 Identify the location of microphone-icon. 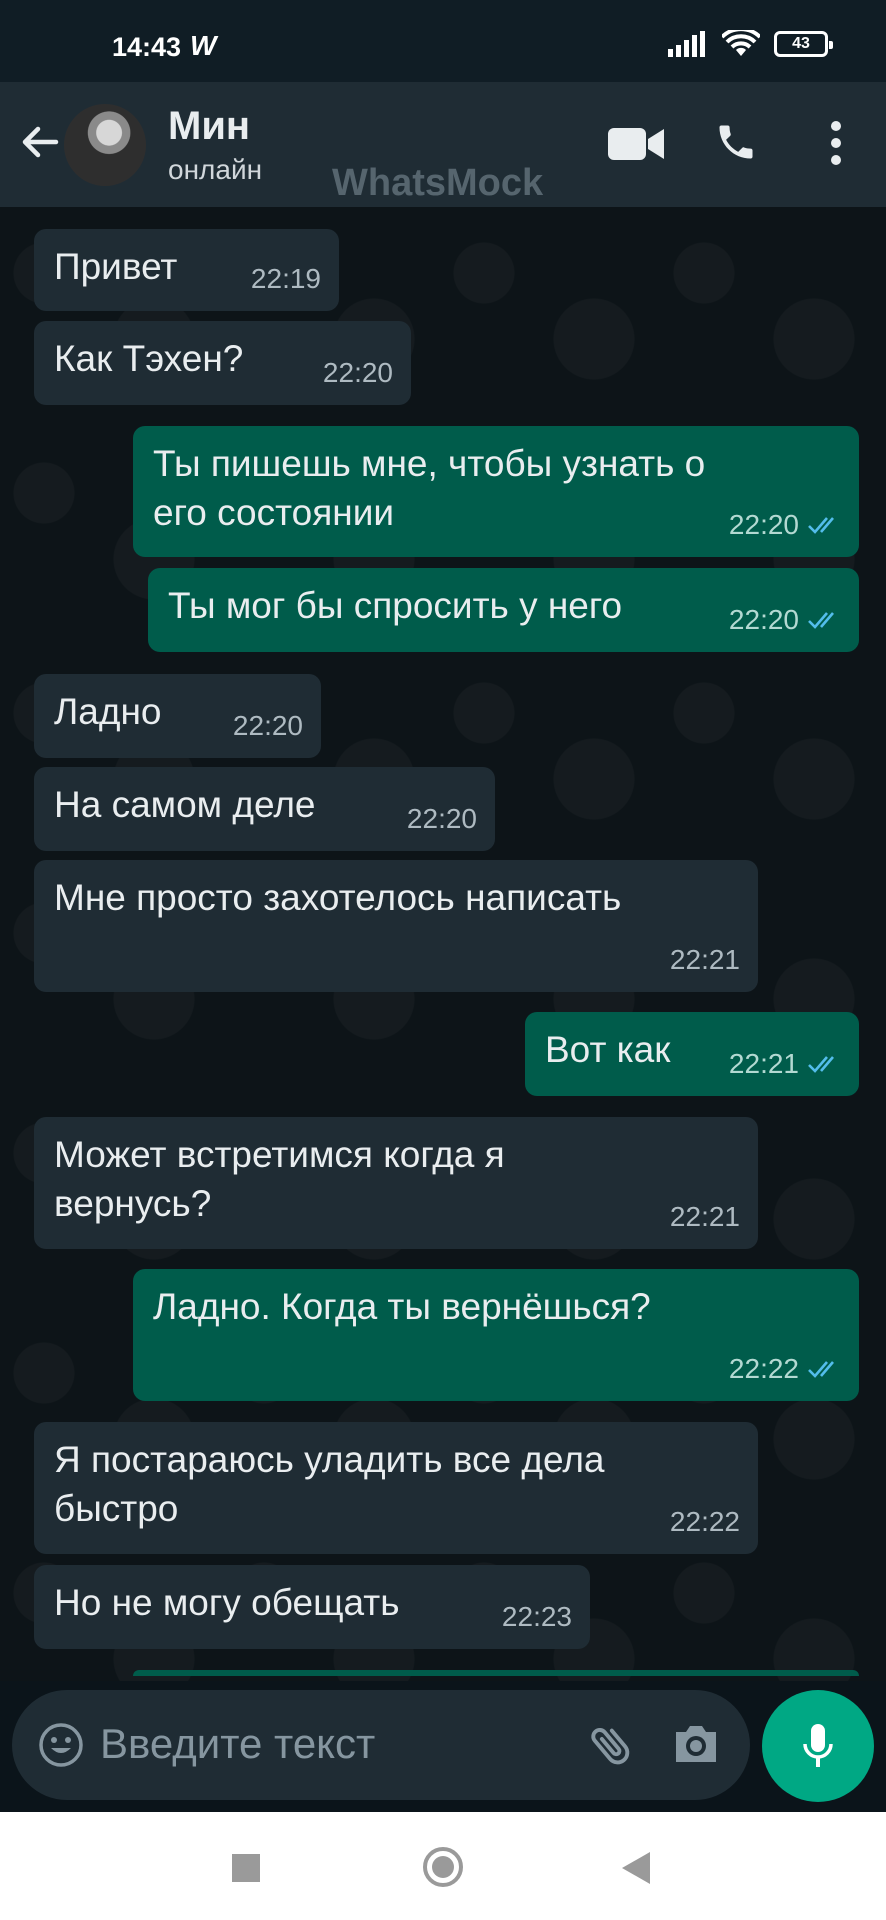
(818, 1745).